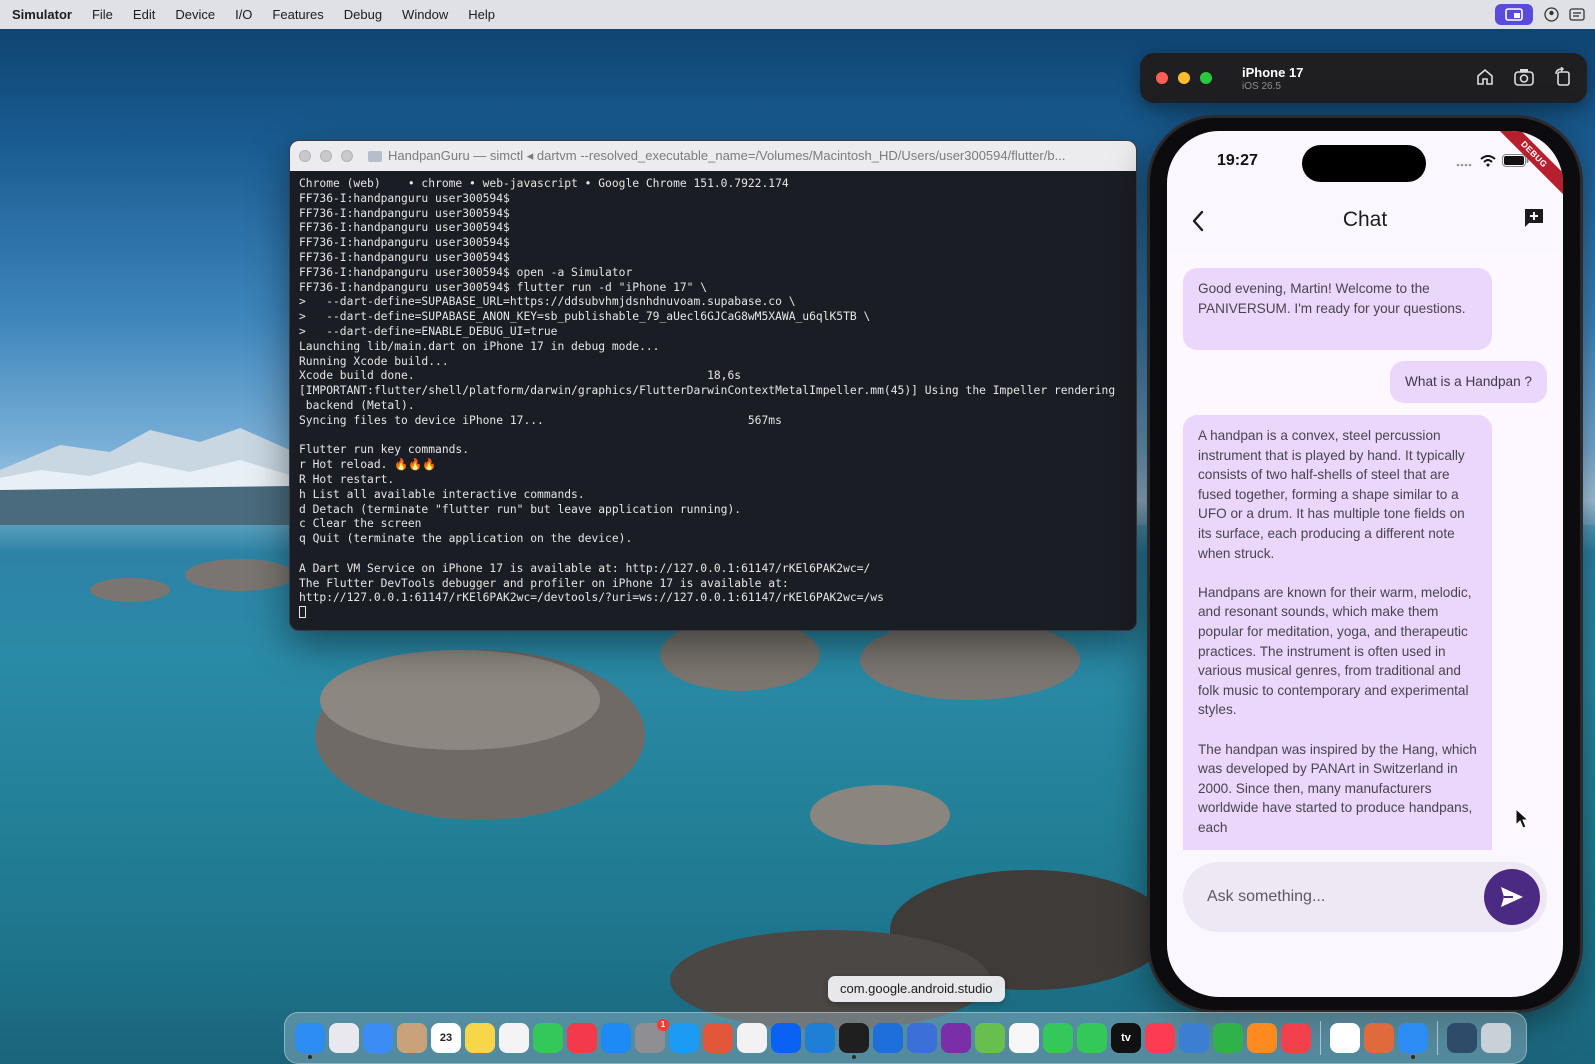 This screenshot has height=1064, width=1595. Describe the element at coordinates (375, 156) in the screenshot. I see `folder-icon` at that location.